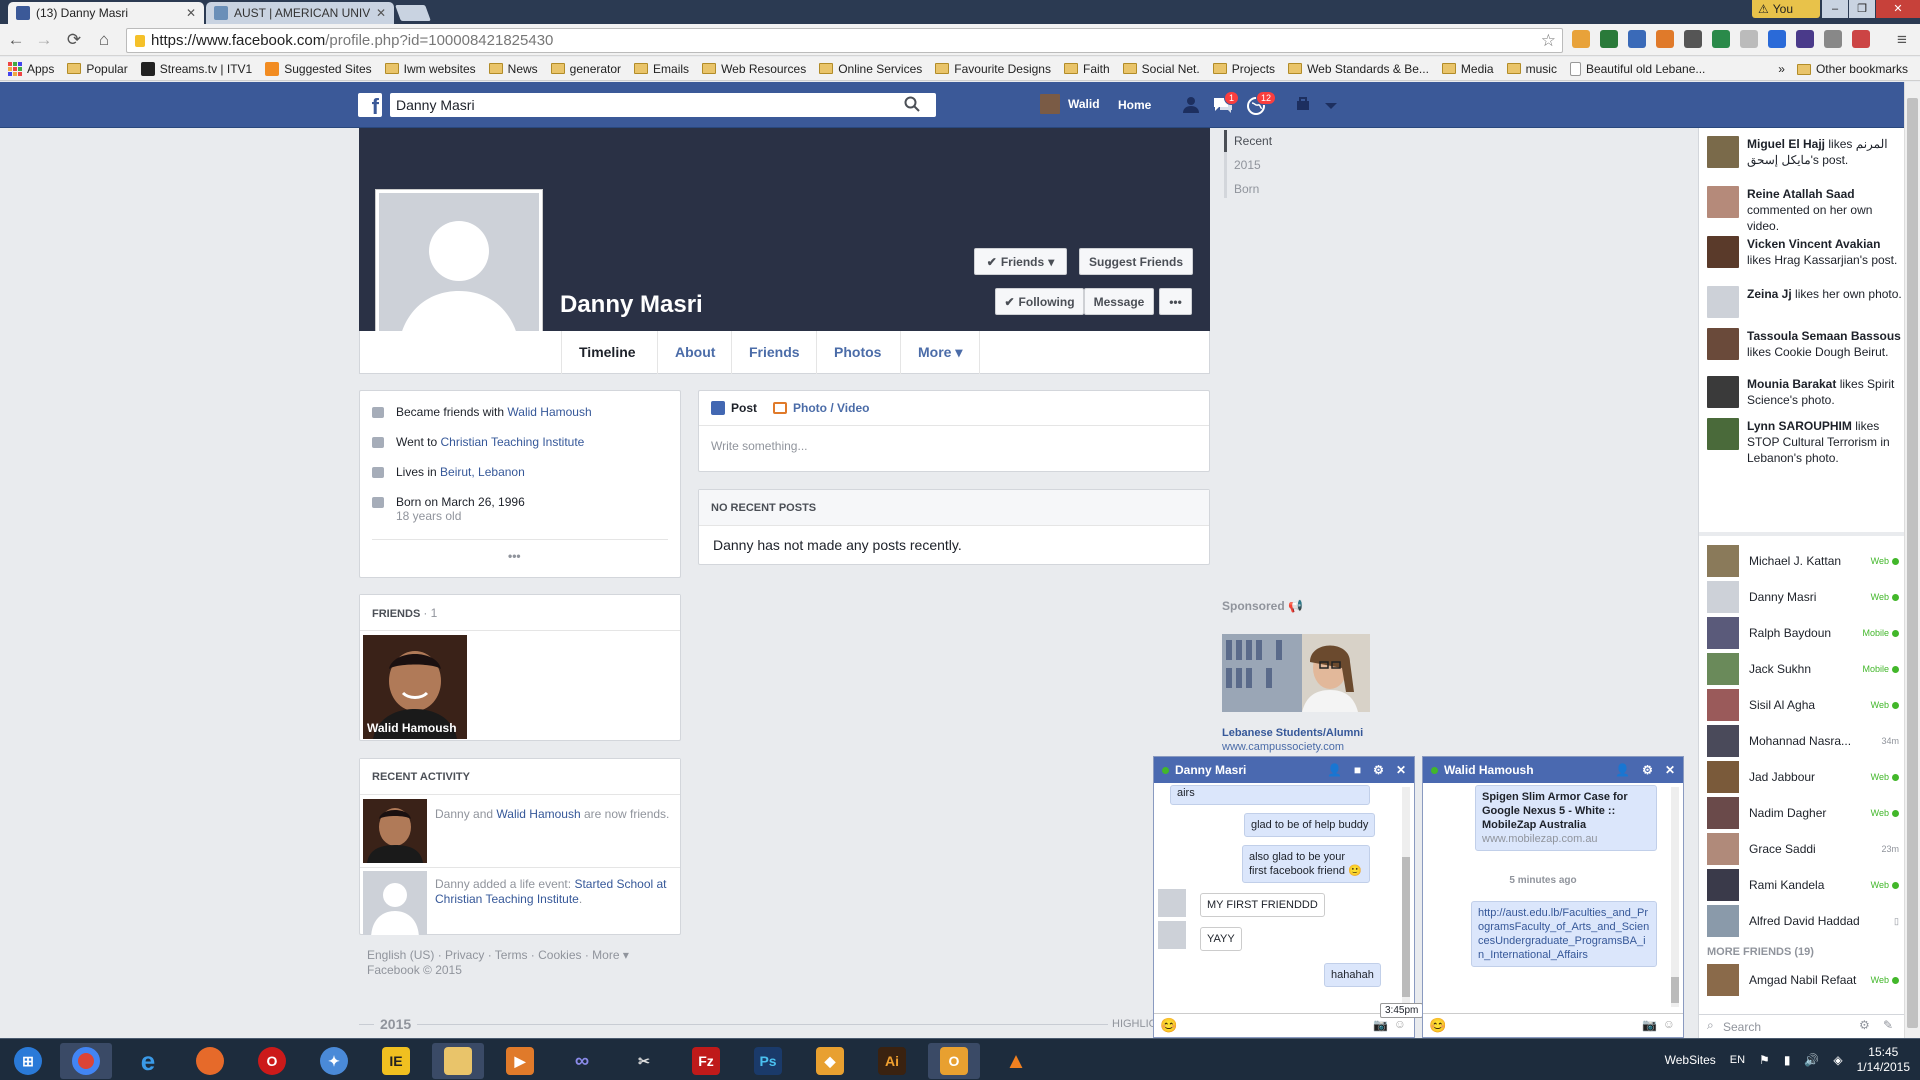 The height and width of the screenshot is (1080, 1920). I want to click on taskbar-firefox, so click(210, 1061).